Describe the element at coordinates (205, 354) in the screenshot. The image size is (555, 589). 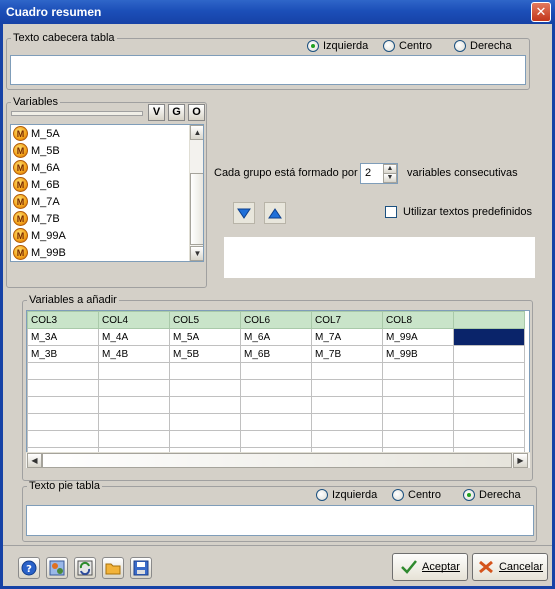
I see `grid-cell: M_5B` at that location.